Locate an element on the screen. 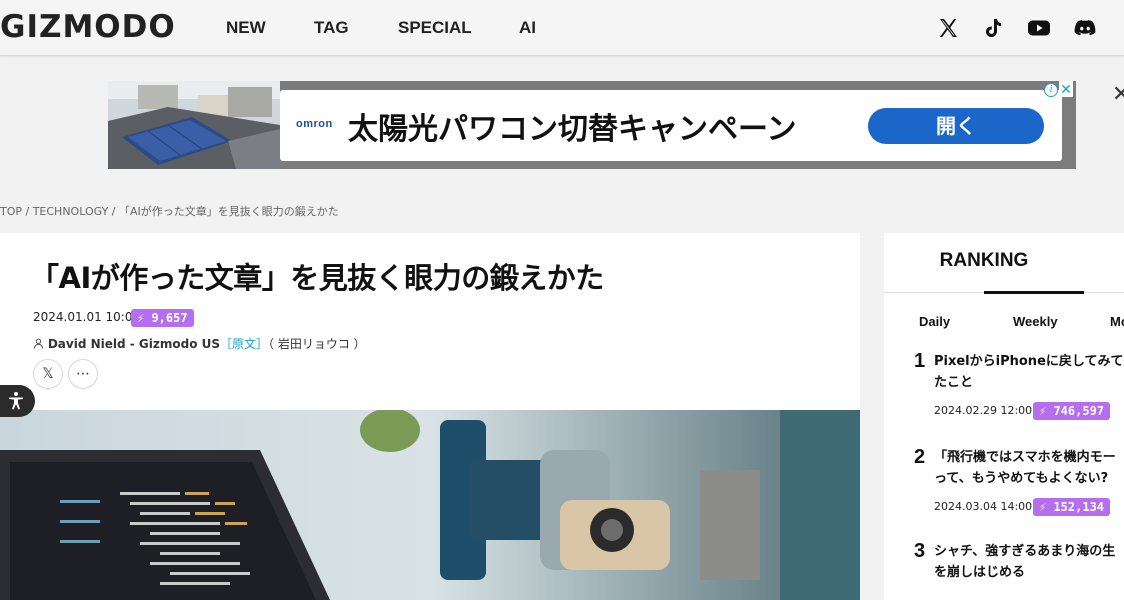  ad-brand-logo: omron is located at coordinates (314, 124).